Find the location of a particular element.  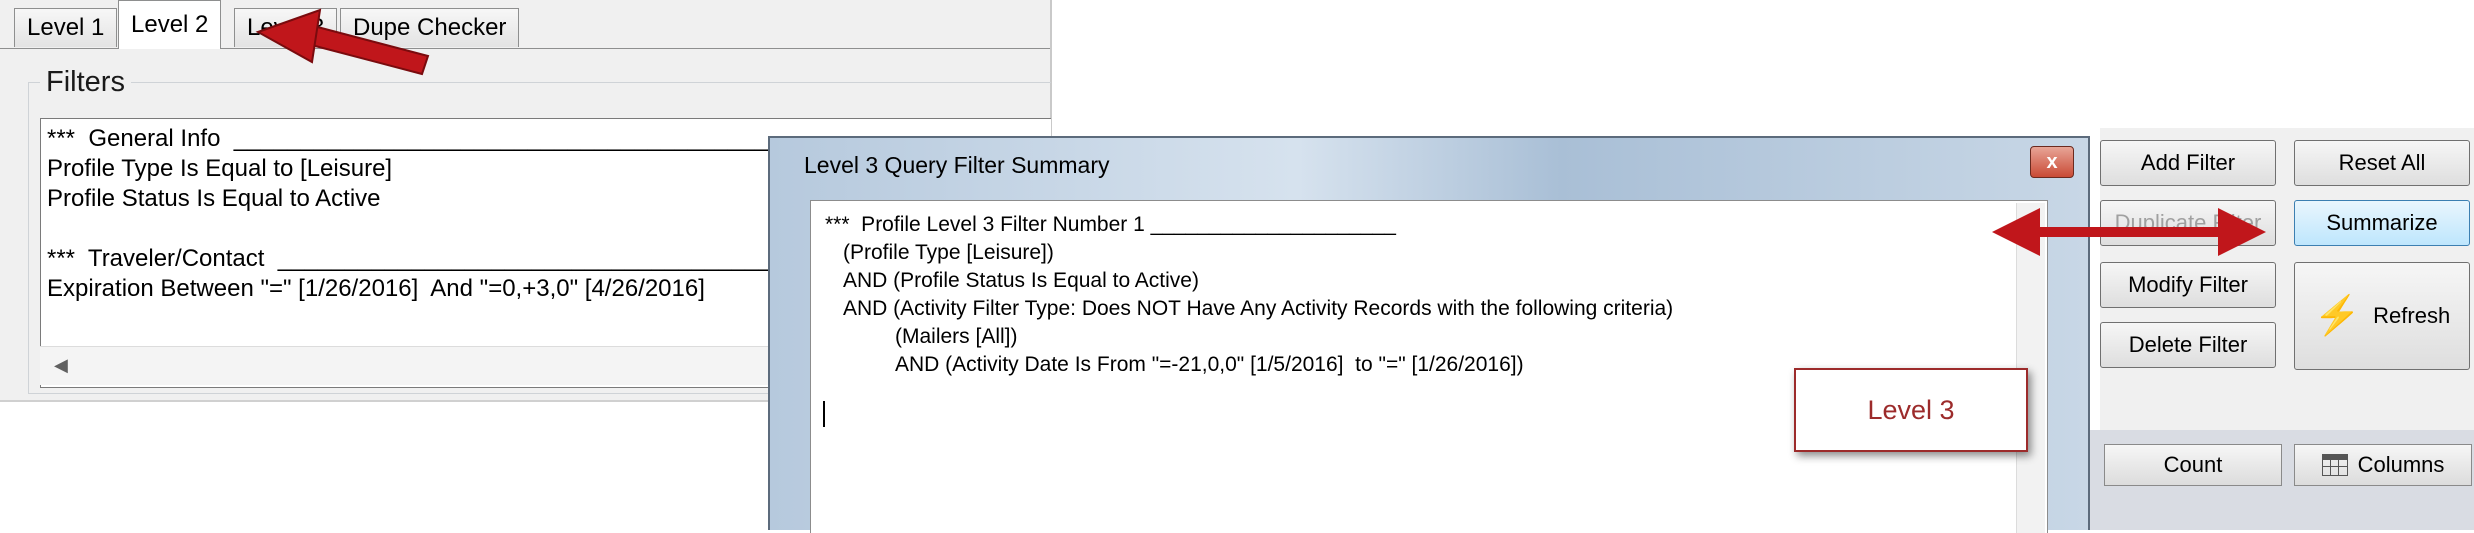

double-headed-arrow-icon is located at coordinates (2129, 232).